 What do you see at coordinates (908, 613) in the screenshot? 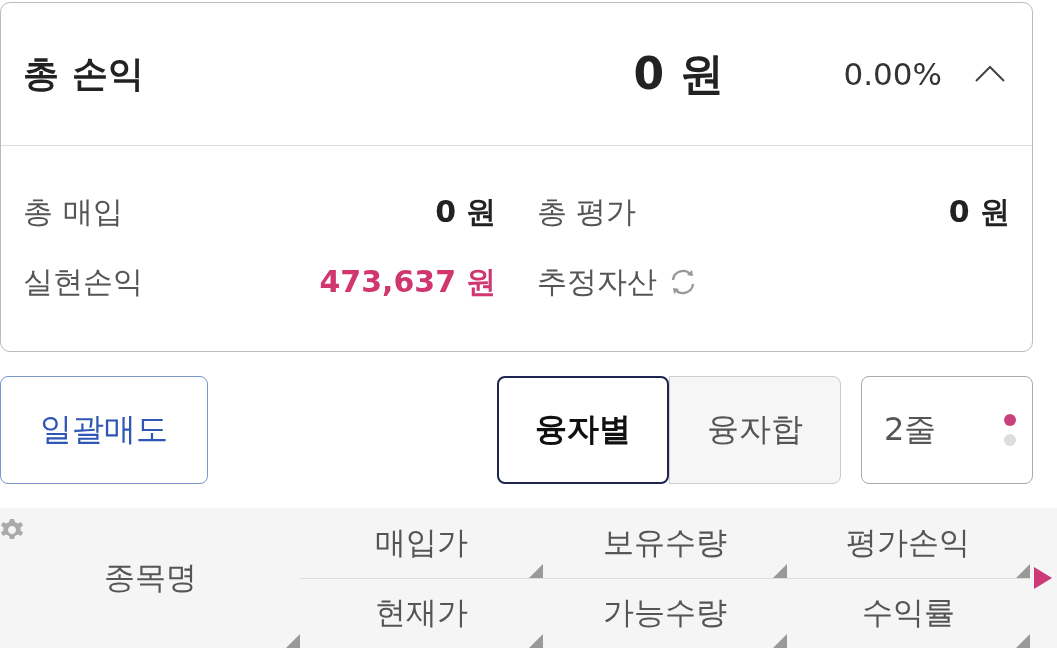
I see `column-header: 수익률` at bounding box center [908, 613].